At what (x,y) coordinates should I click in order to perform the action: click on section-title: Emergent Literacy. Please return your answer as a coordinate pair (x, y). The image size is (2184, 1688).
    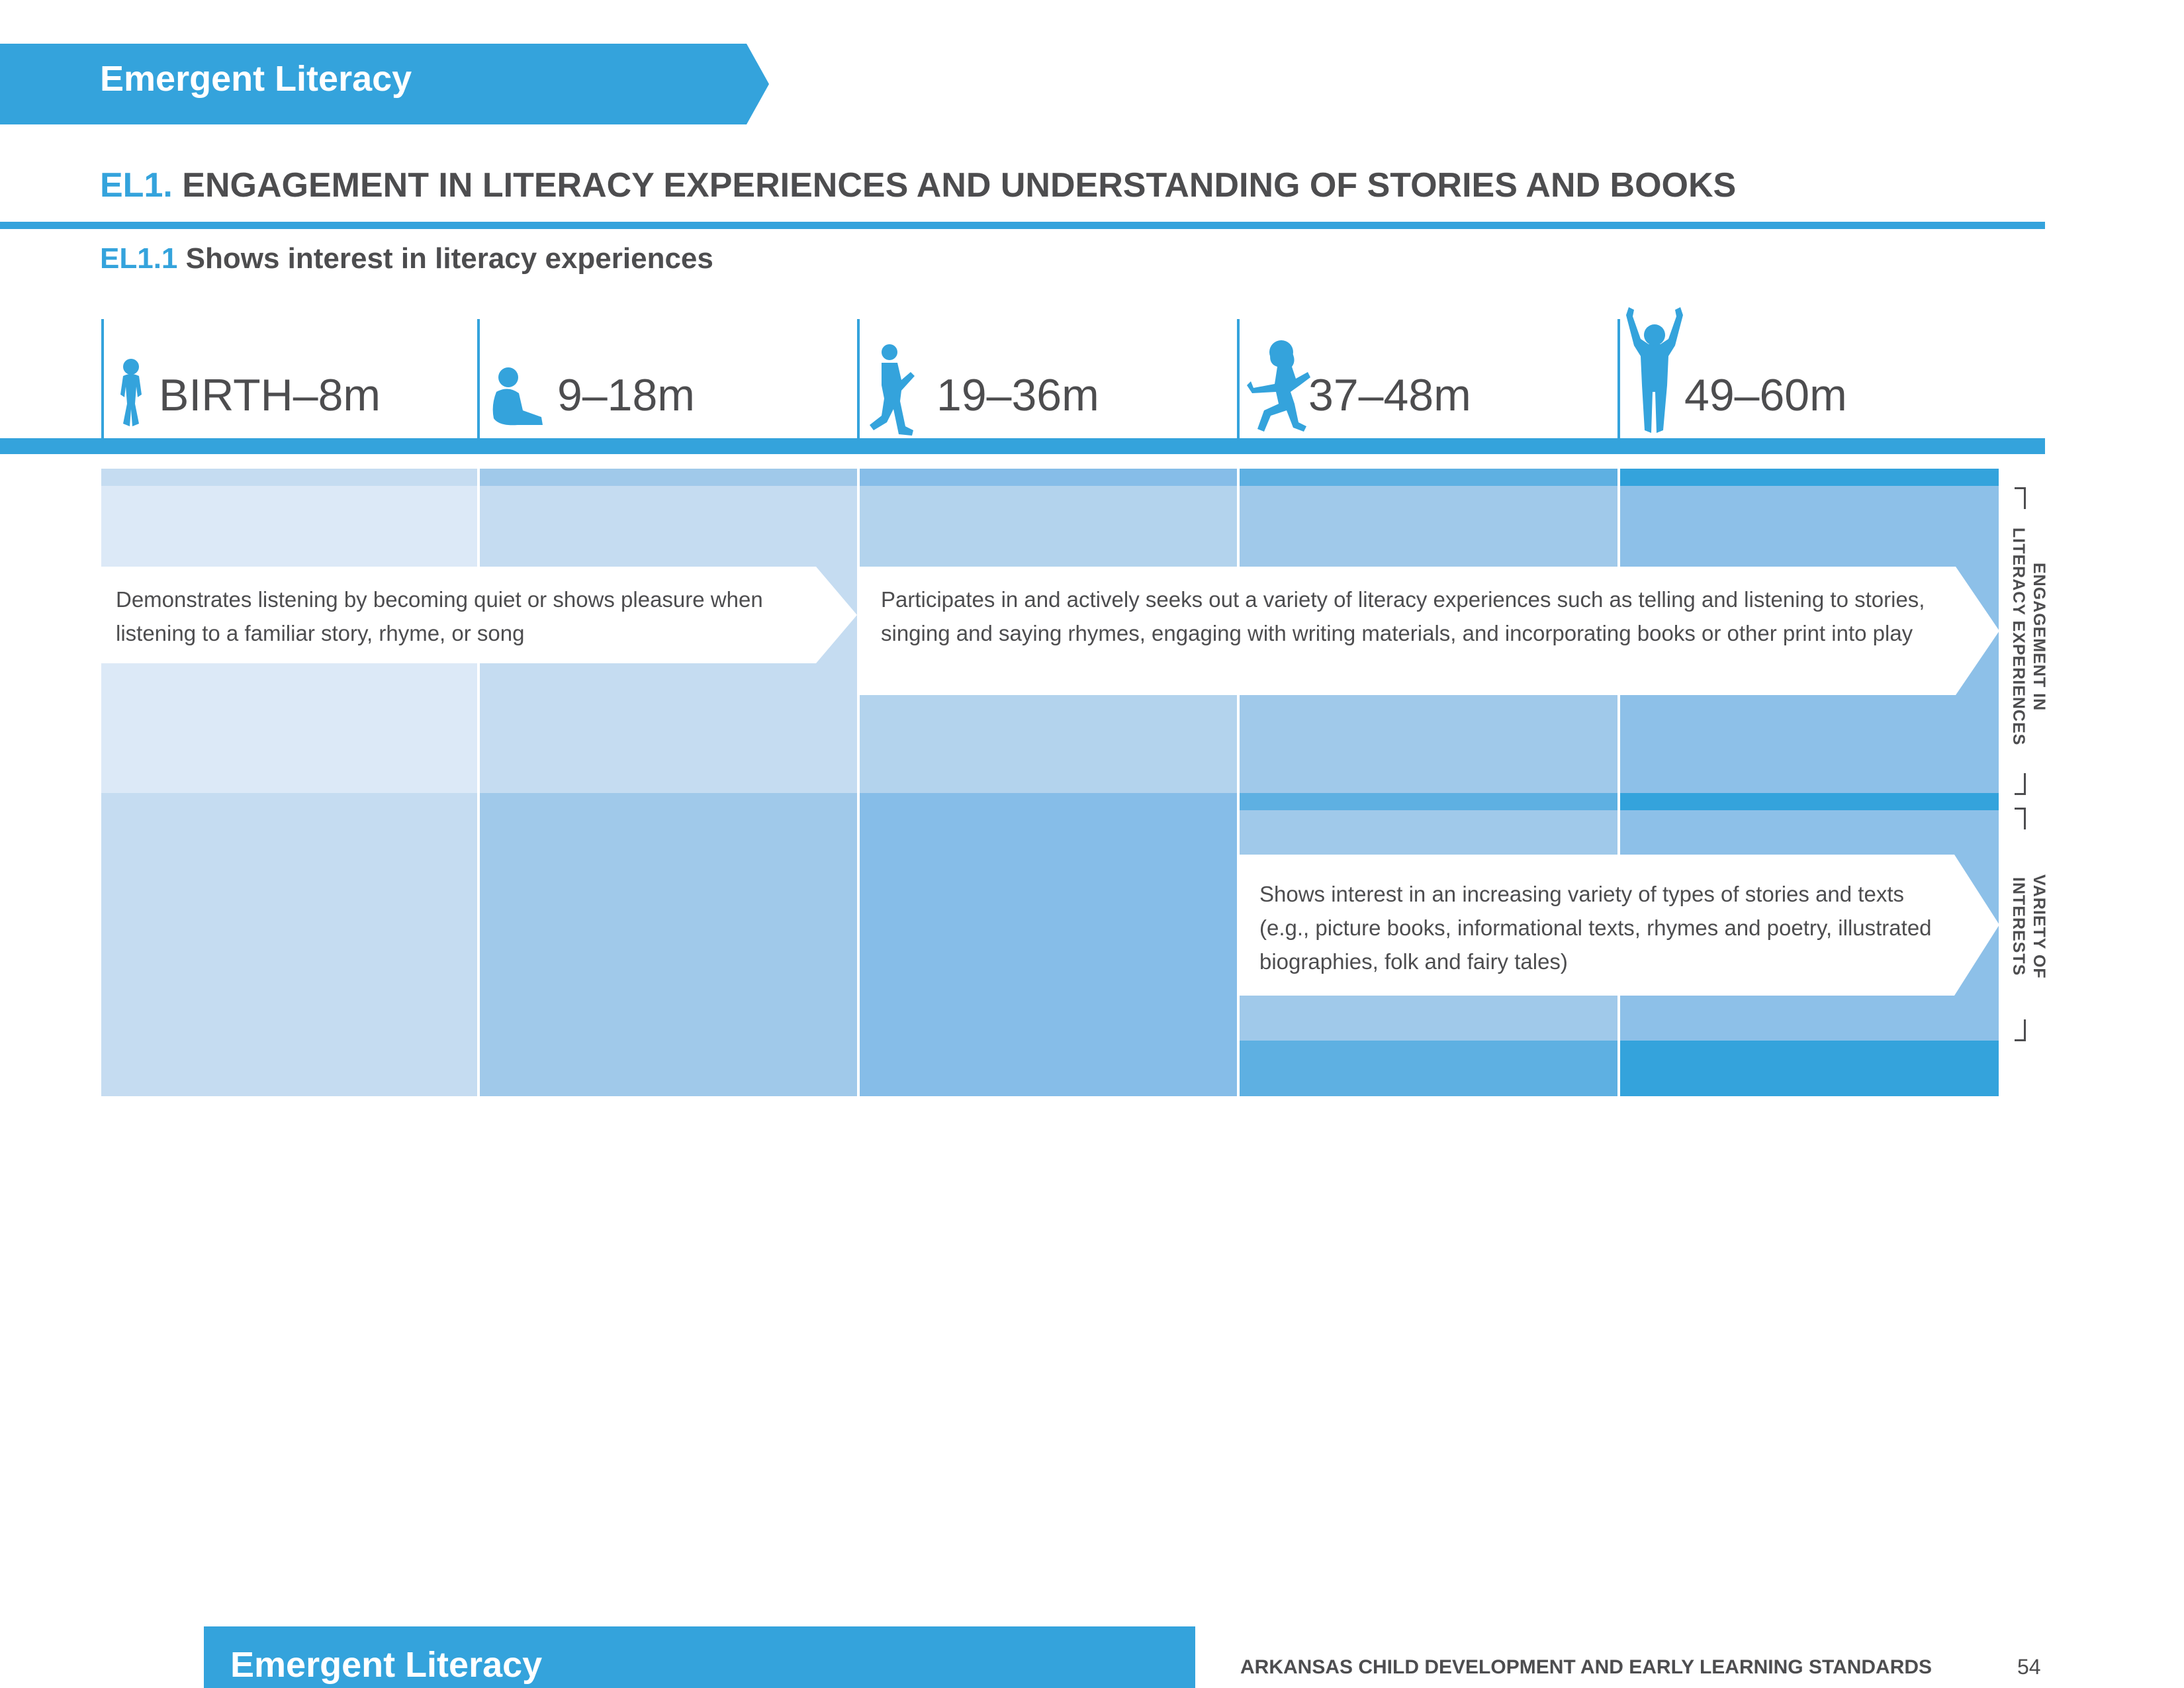
    Looking at the image, I should click on (256, 79).